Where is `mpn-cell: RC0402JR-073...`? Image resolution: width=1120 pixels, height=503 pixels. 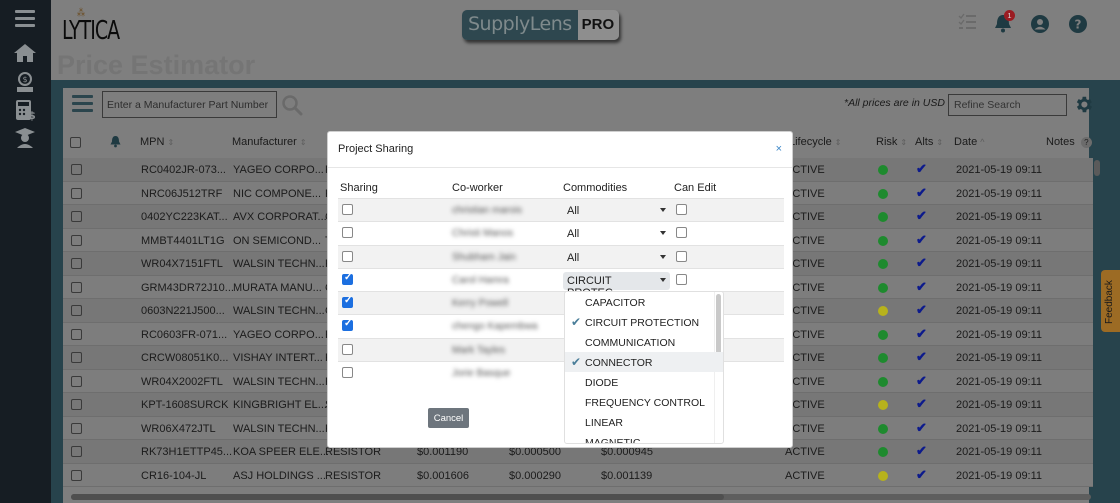 mpn-cell: RC0402JR-073... is located at coordinates (183, 170).